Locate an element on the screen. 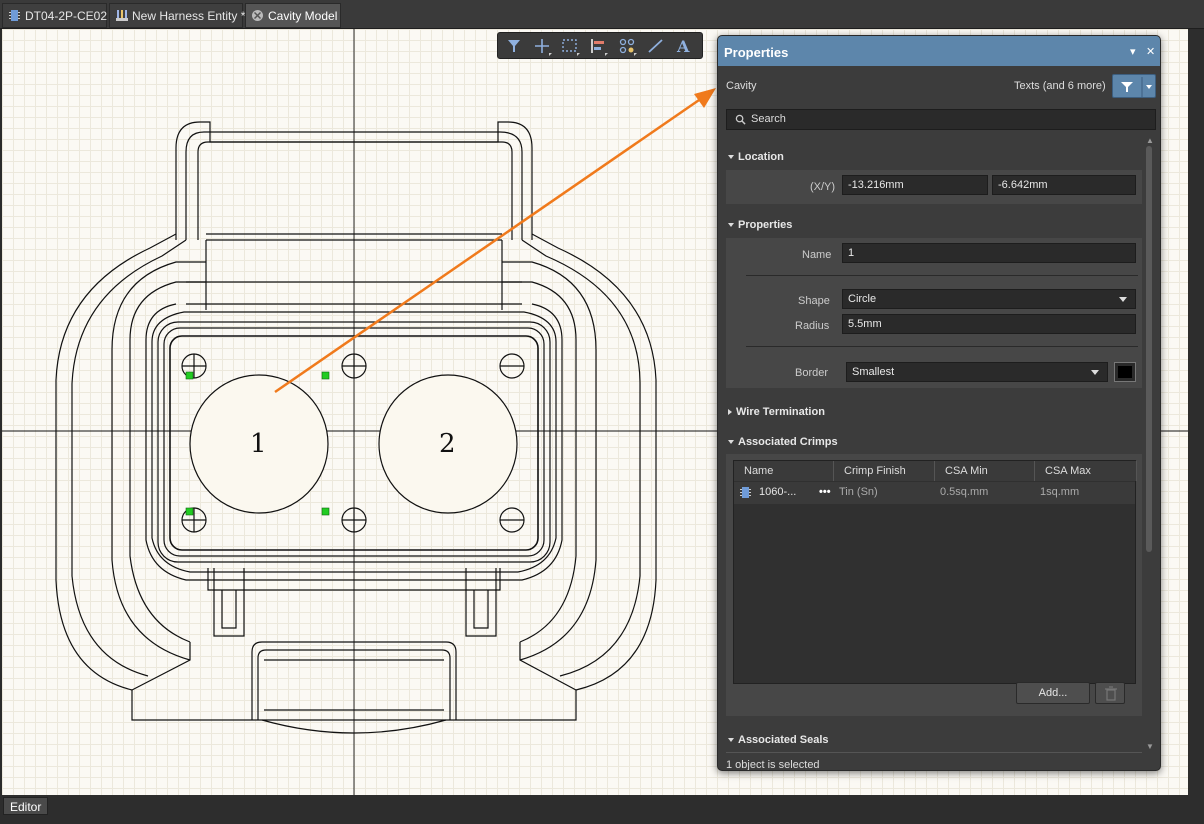 This screenshot has width=1204, height=824. place-line-button is located at coordinates (656, 46).